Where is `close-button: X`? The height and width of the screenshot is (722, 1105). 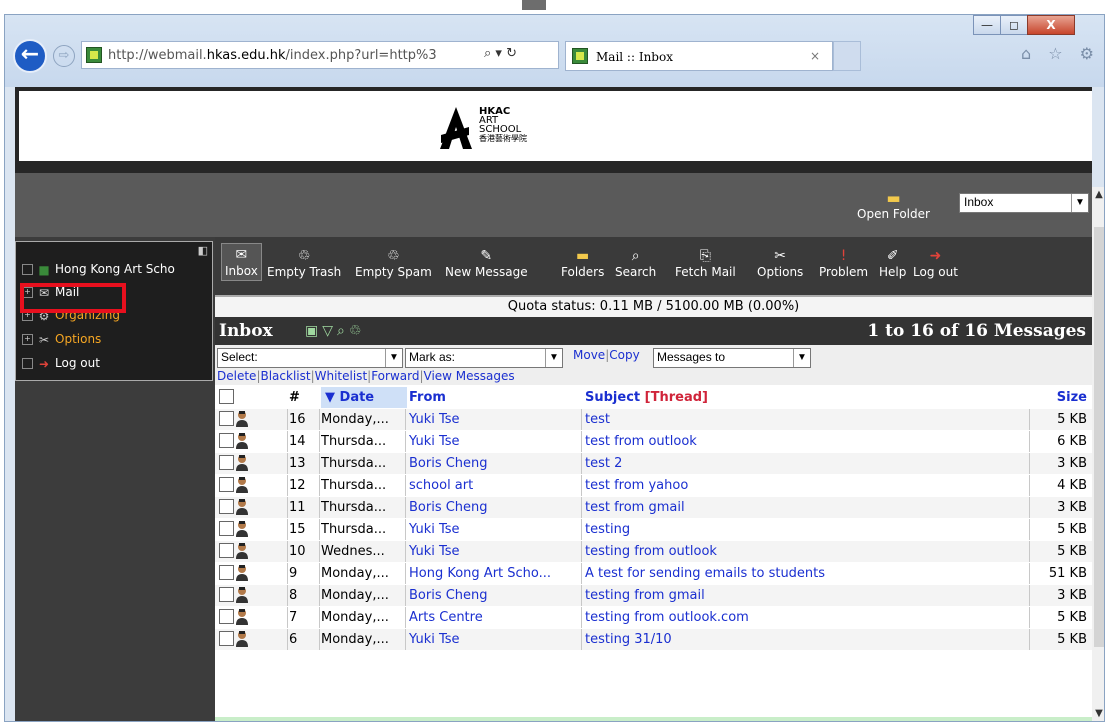
close-button: X is located at coordinates (1051, 25).